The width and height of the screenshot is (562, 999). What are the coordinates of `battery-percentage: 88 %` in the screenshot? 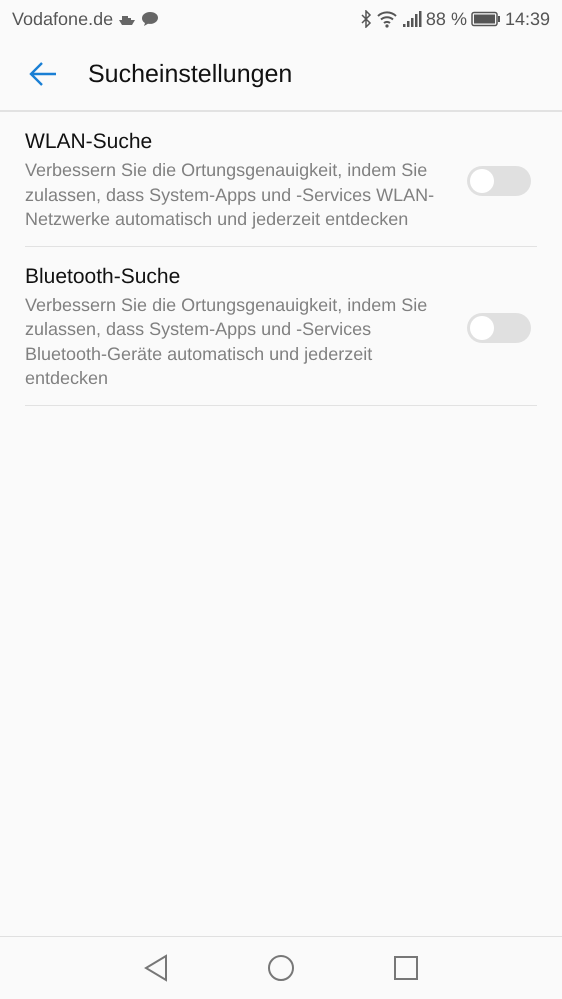 It's located at (446, 19).